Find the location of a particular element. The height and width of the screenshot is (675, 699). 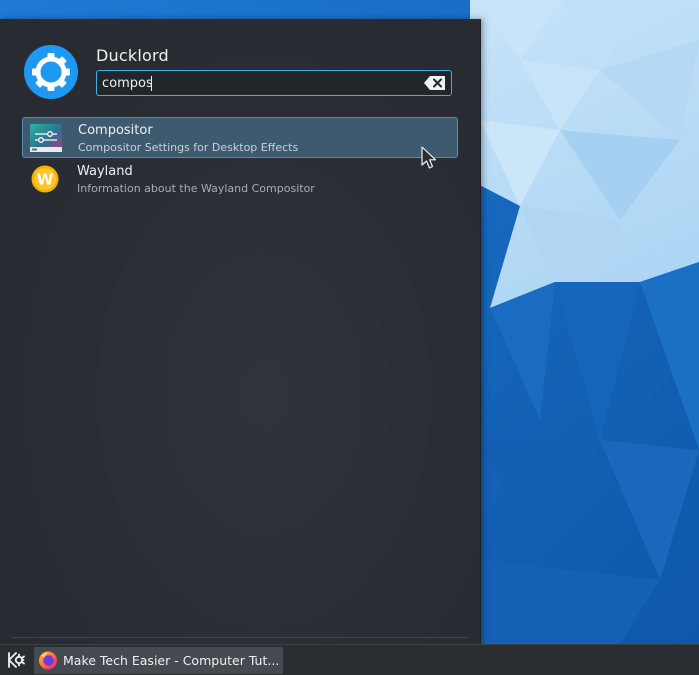

svg-text: W is located at coordinates (45, 180).